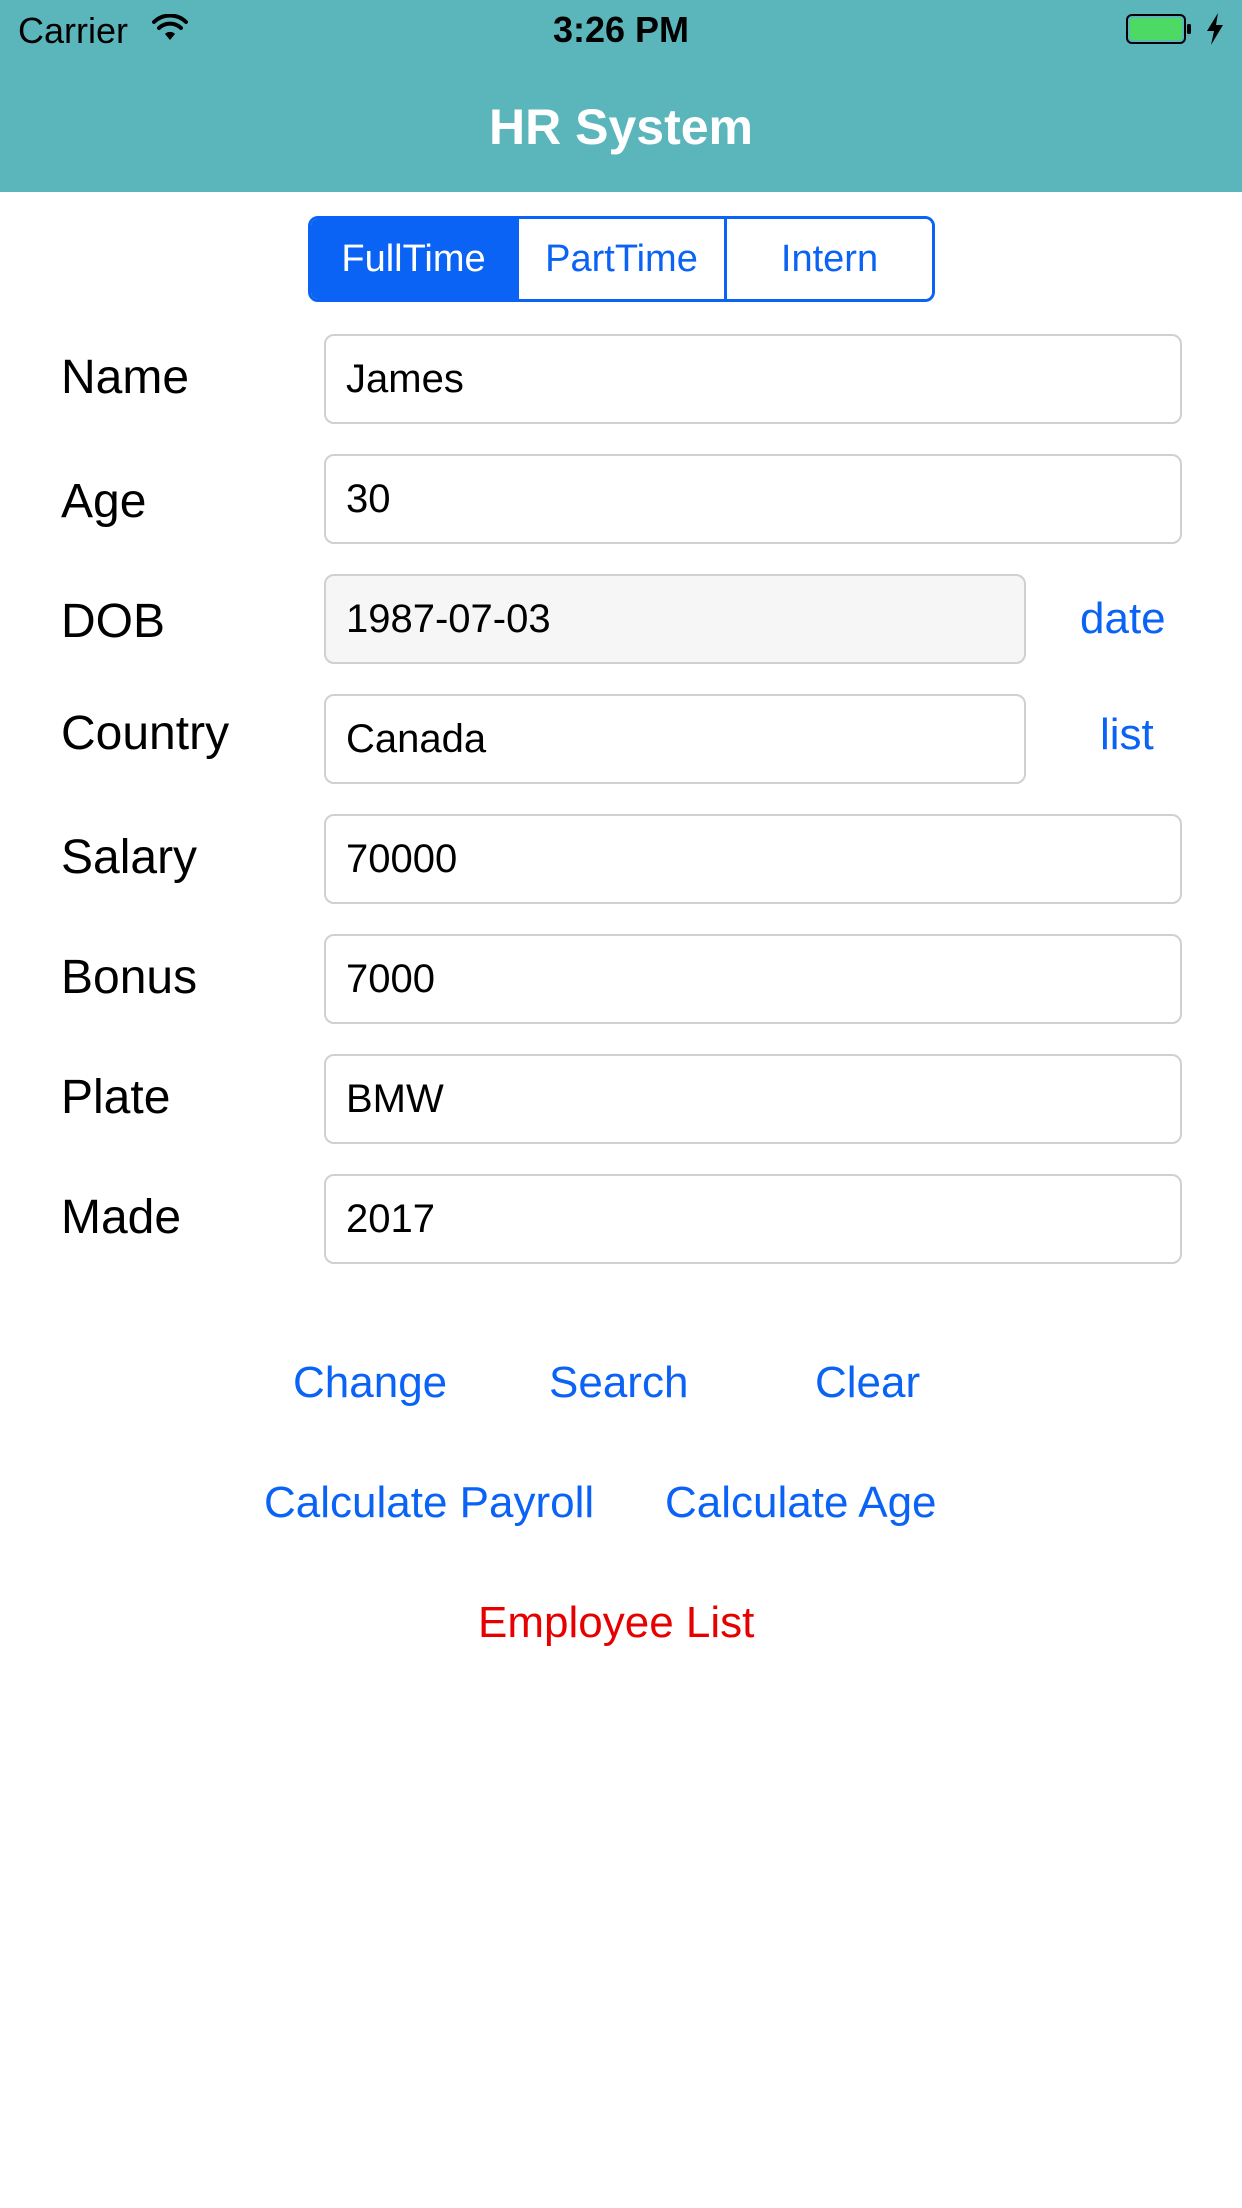 The image size is (1242, 2208). Describe the element at coordinates (145, 733) in the screenshot. I see `country-label: Country` at that location.